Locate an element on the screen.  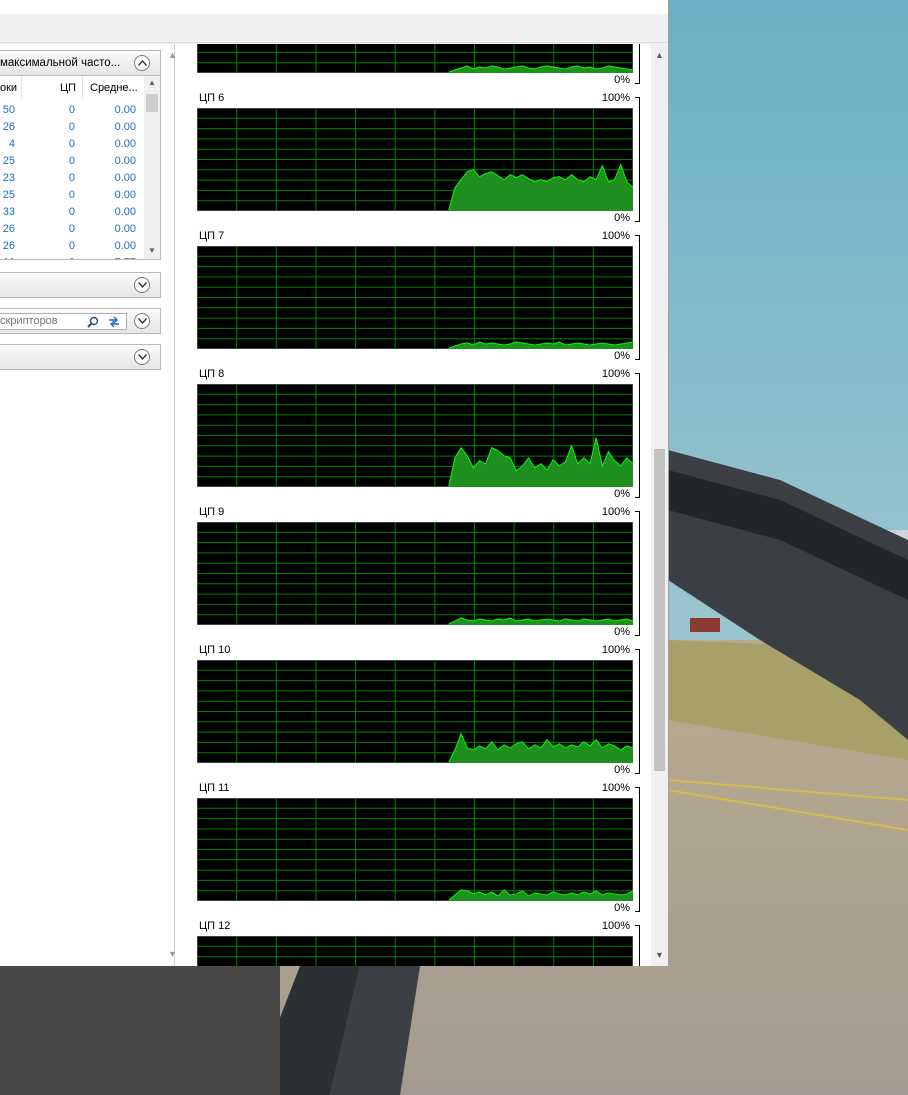
collapse-button is located at coordinates (142, 63).